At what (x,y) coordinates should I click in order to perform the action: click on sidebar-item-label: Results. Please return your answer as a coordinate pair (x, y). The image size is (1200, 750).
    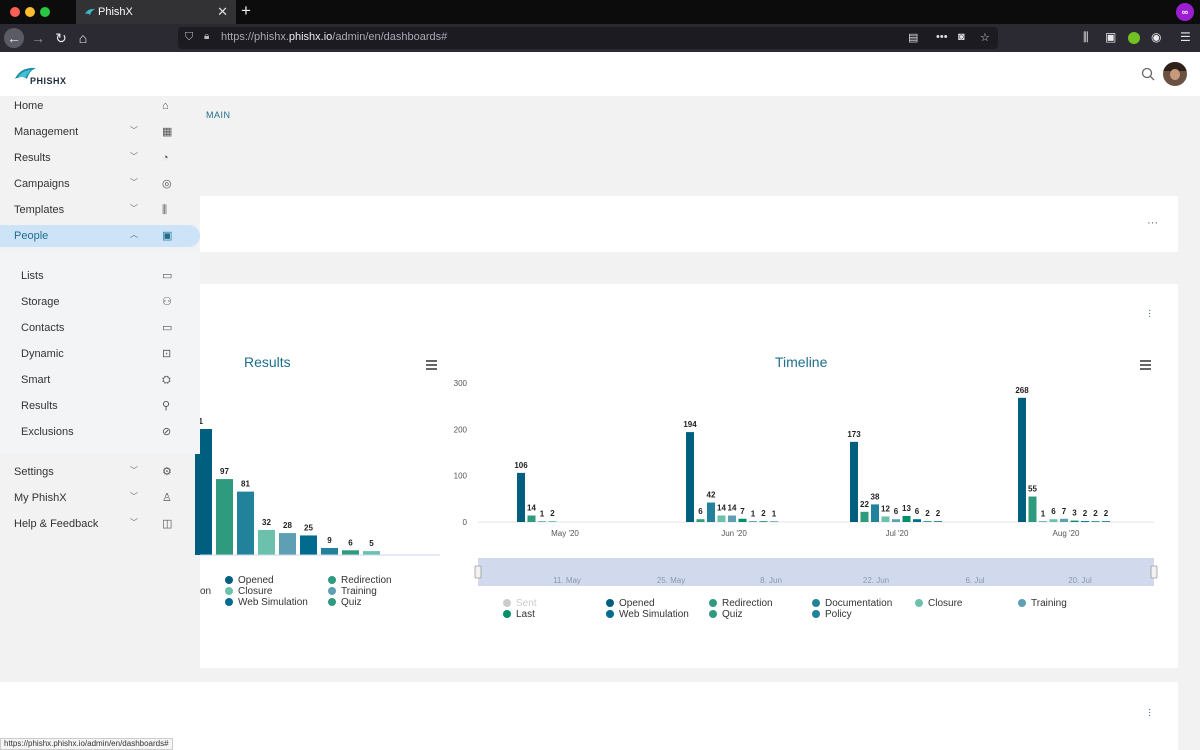
    Looking at the image, I should click on (32, 158).